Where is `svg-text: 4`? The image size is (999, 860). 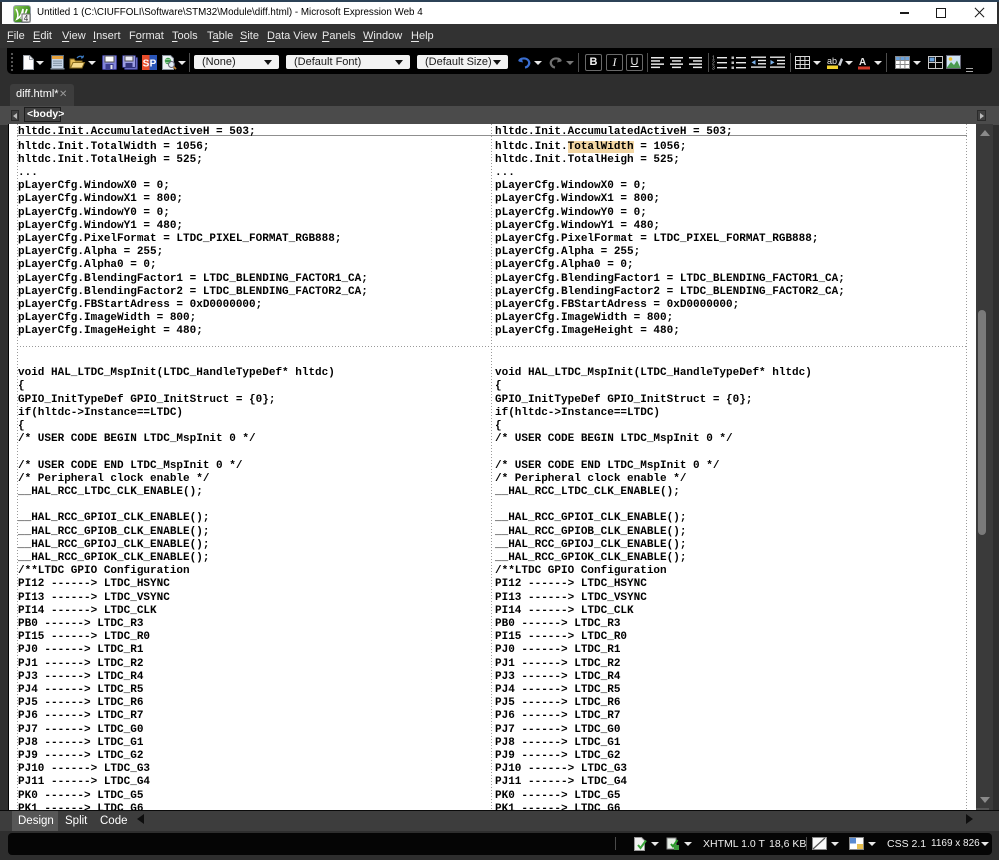 svg-text: 4 is located at coordinates (26, 18).